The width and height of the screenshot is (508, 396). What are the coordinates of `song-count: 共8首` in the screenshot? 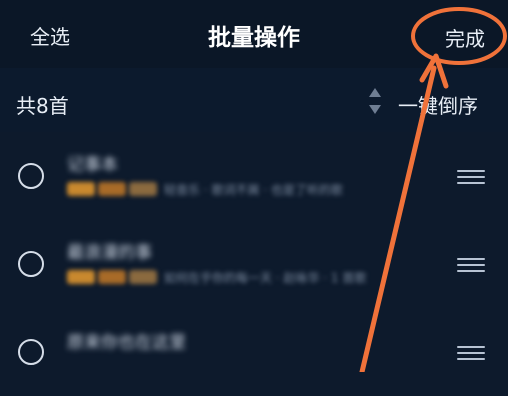 It's located at (42, 106).